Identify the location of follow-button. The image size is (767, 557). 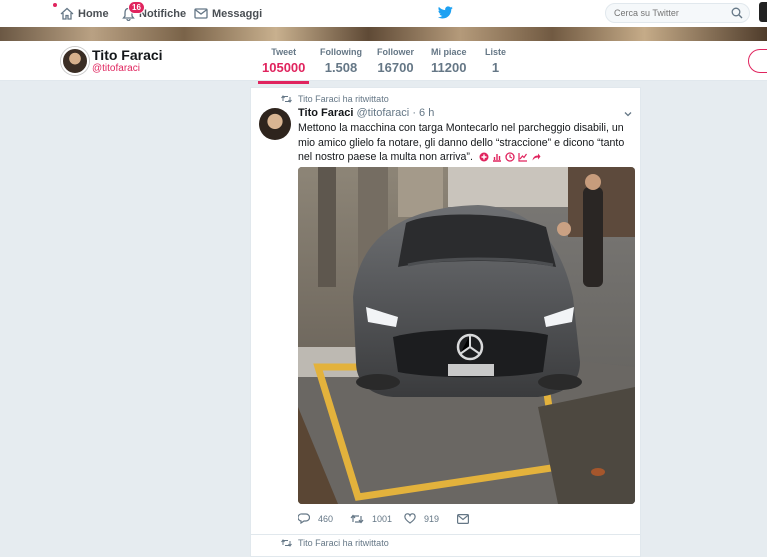
(757, 61).